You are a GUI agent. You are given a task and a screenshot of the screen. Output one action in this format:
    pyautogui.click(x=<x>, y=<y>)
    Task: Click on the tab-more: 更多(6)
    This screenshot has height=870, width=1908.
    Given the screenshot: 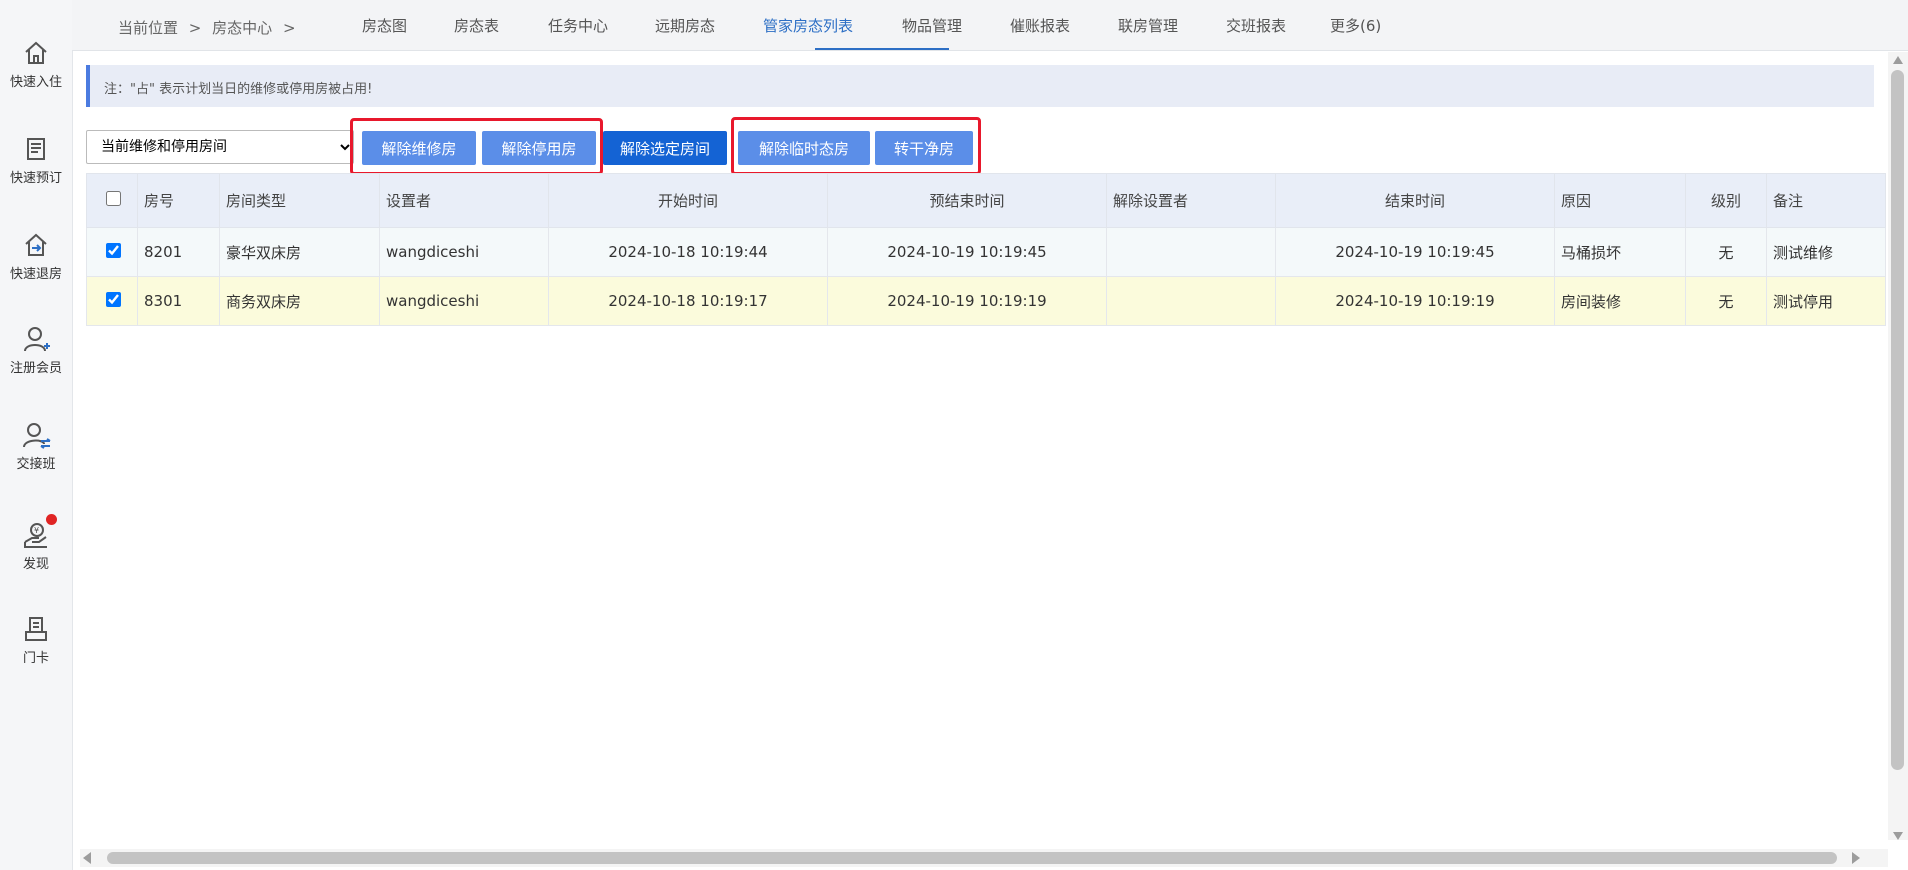 What is the action you would take?
    pyautogui.click(x=1355, y=25)
    